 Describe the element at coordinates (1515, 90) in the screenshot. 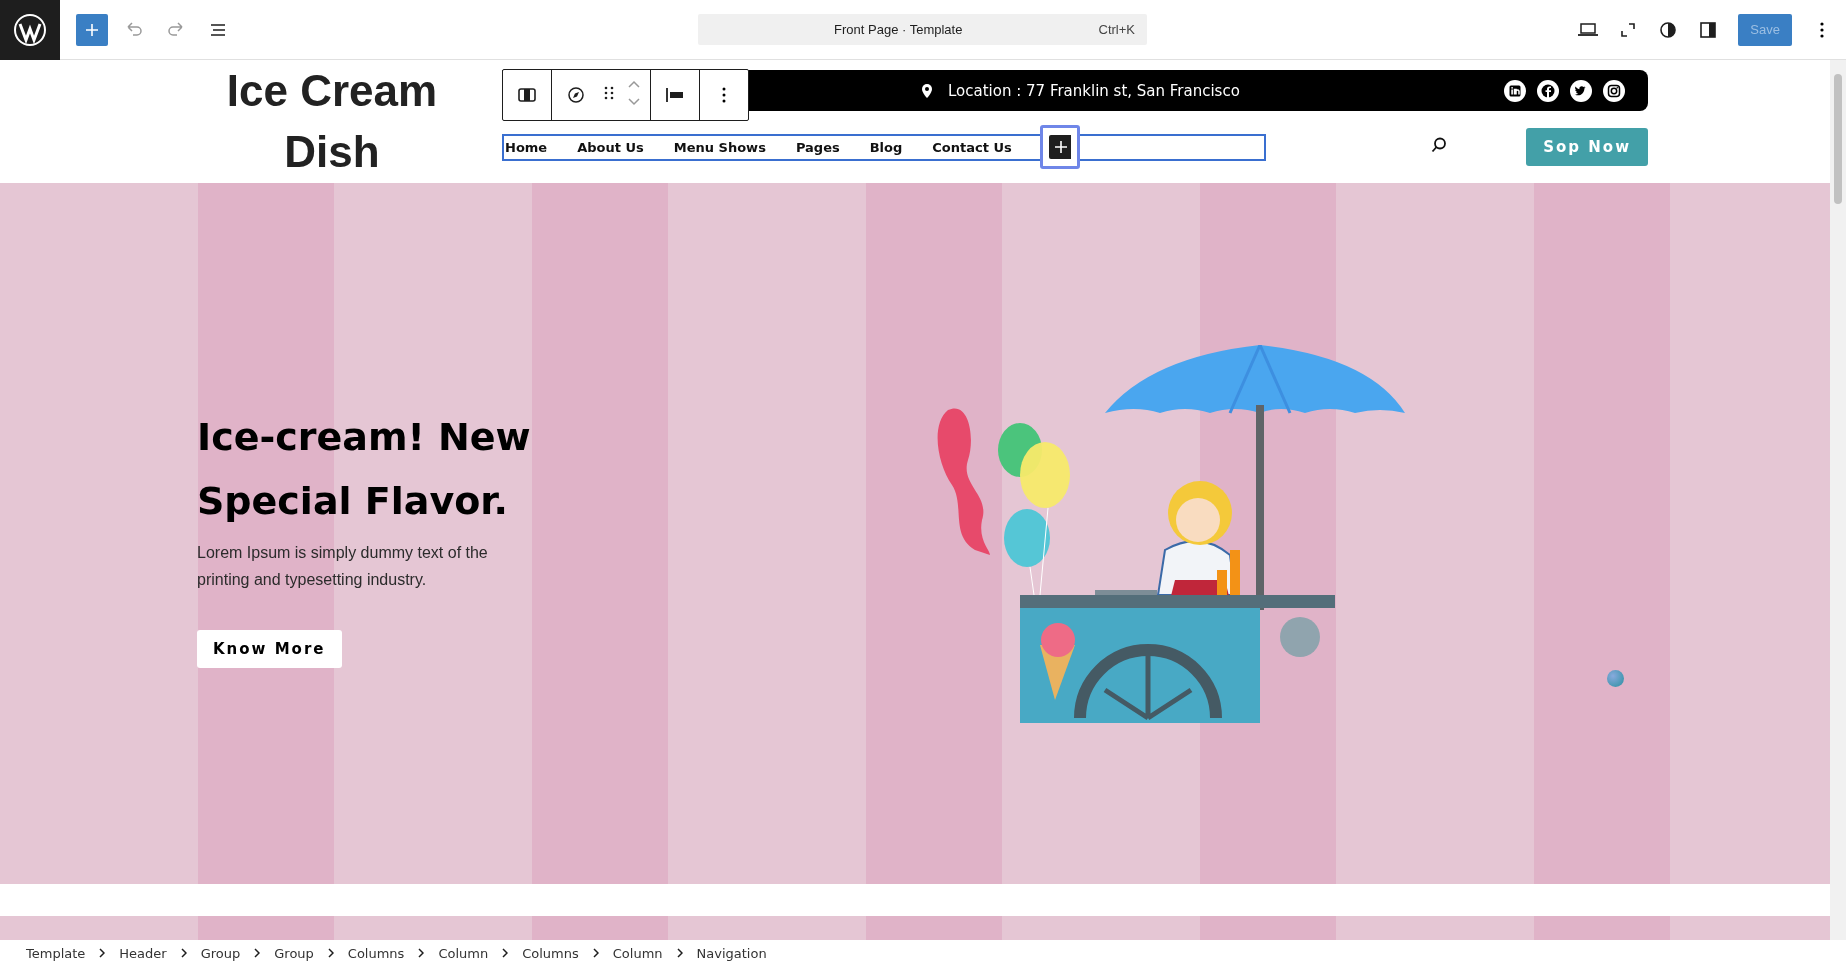

I see `linkedin-icon` at that location.